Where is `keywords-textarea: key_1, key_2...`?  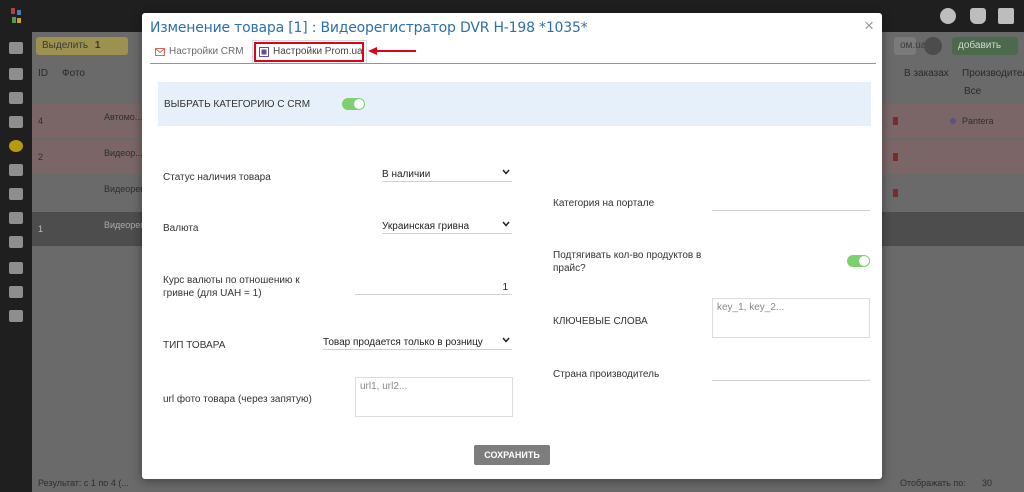
keywords-textarea: key_1, key_2... is located at coordinates (791, 318).